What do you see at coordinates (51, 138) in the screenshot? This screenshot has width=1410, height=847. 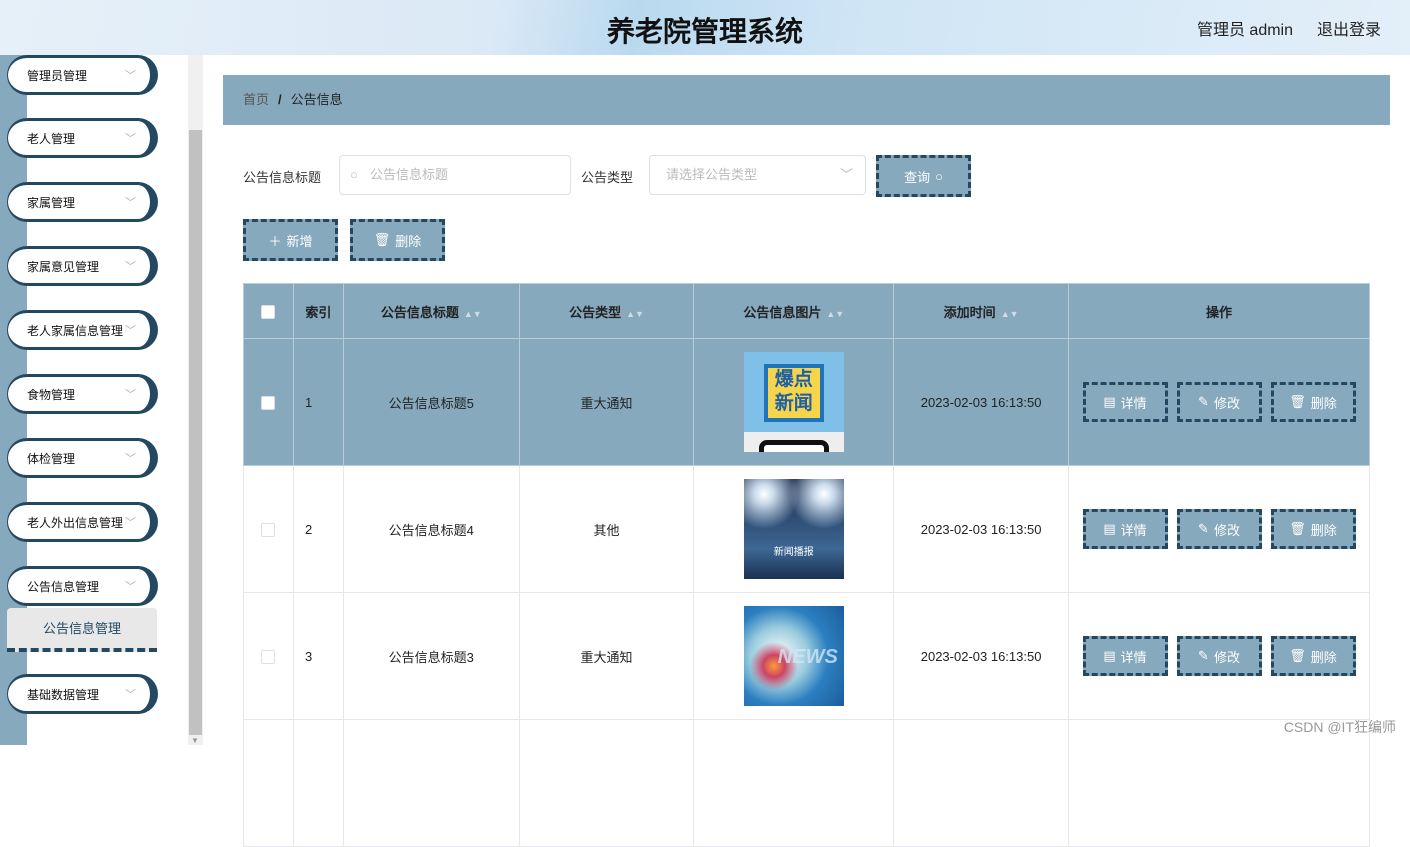 I see `menu-label: 老人管理` at bounding box center [51, 138].